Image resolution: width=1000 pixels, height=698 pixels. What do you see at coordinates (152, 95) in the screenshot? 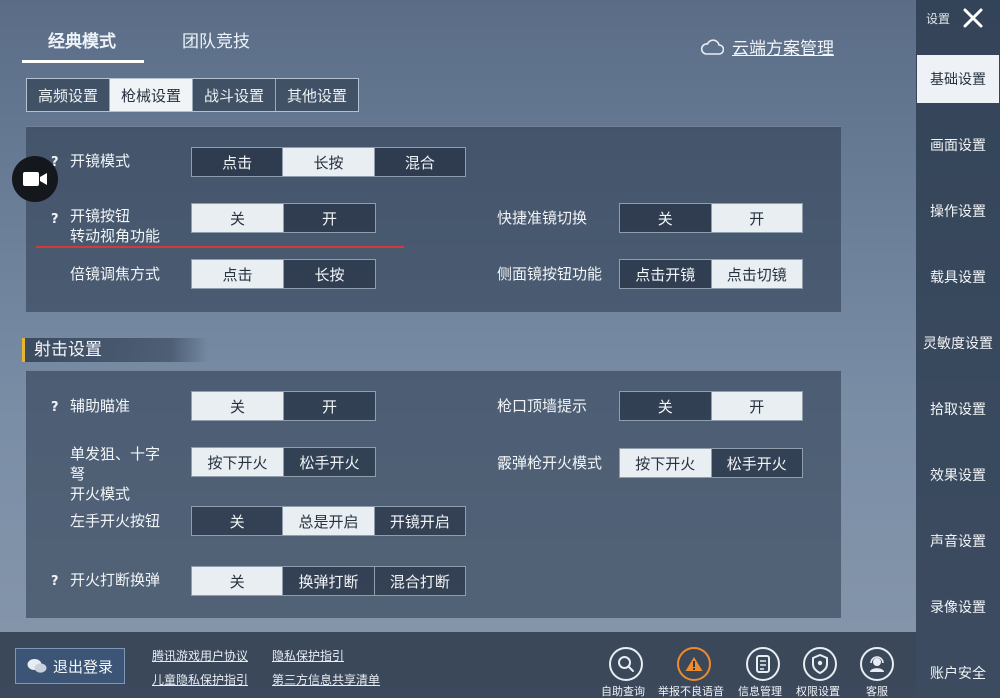
I see `subtab-weapon: 枪械设置` at bounding box center [152, 95].